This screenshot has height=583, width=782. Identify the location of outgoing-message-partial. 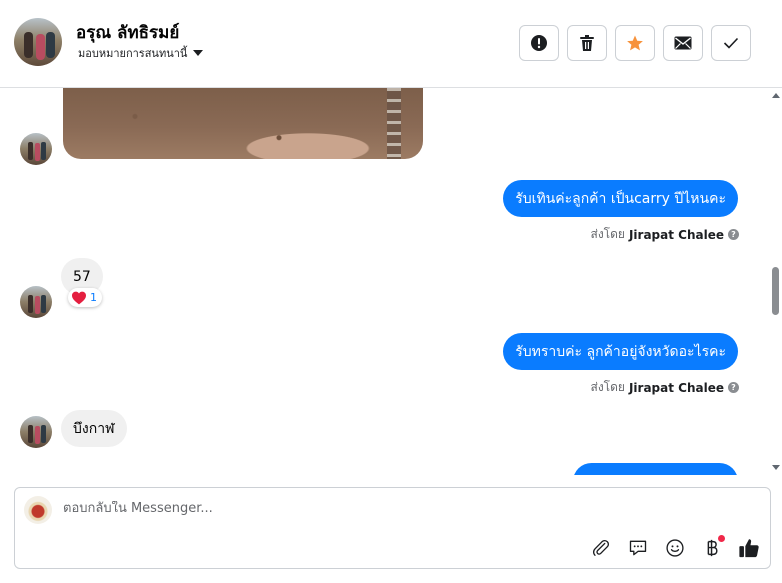
(655, 469).